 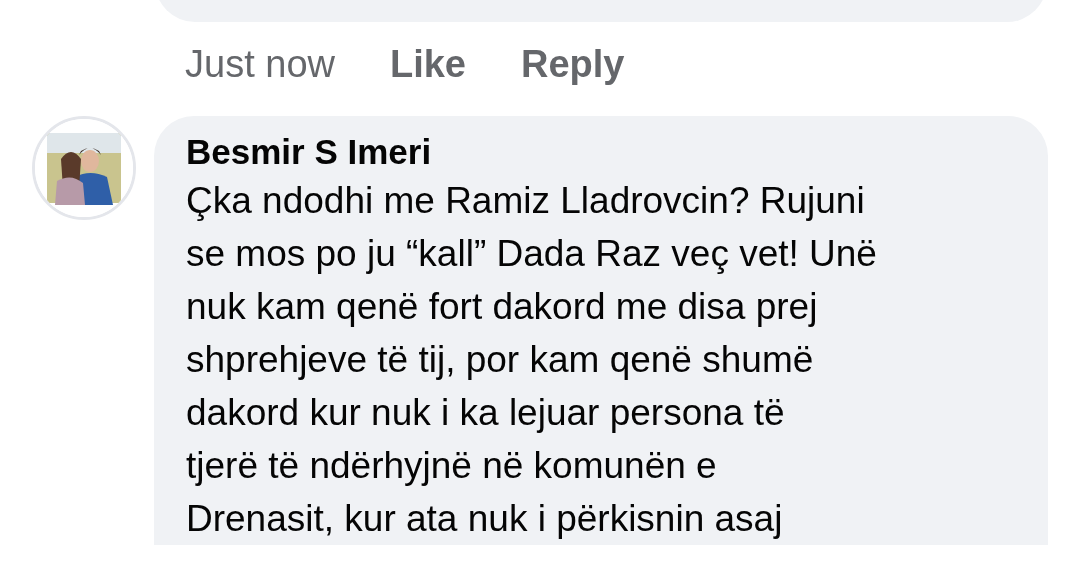 What do you see at coordinates (260, 64) in the screenshot?
I see `timestamp: Just now` at bounding box center [260, 64].